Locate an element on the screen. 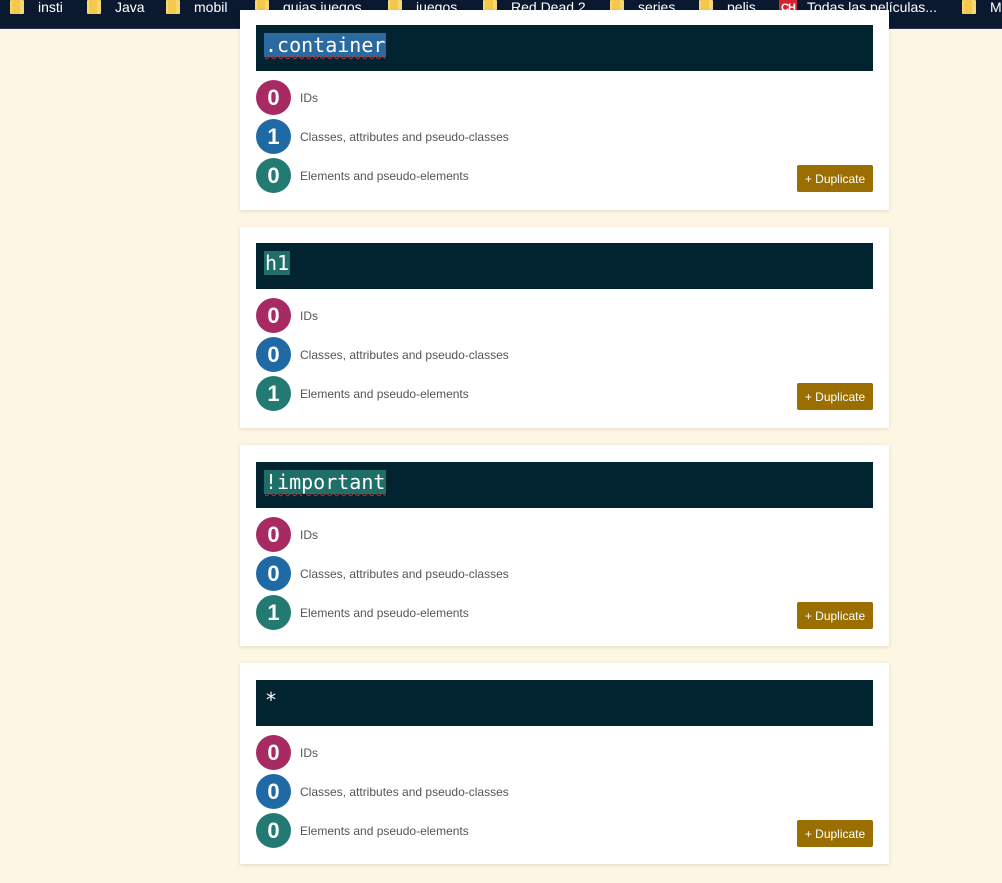 Image resolution: width=1002 pixels, height=883 pixels. bookmark-java: Java is located at coordinates (116, 7).